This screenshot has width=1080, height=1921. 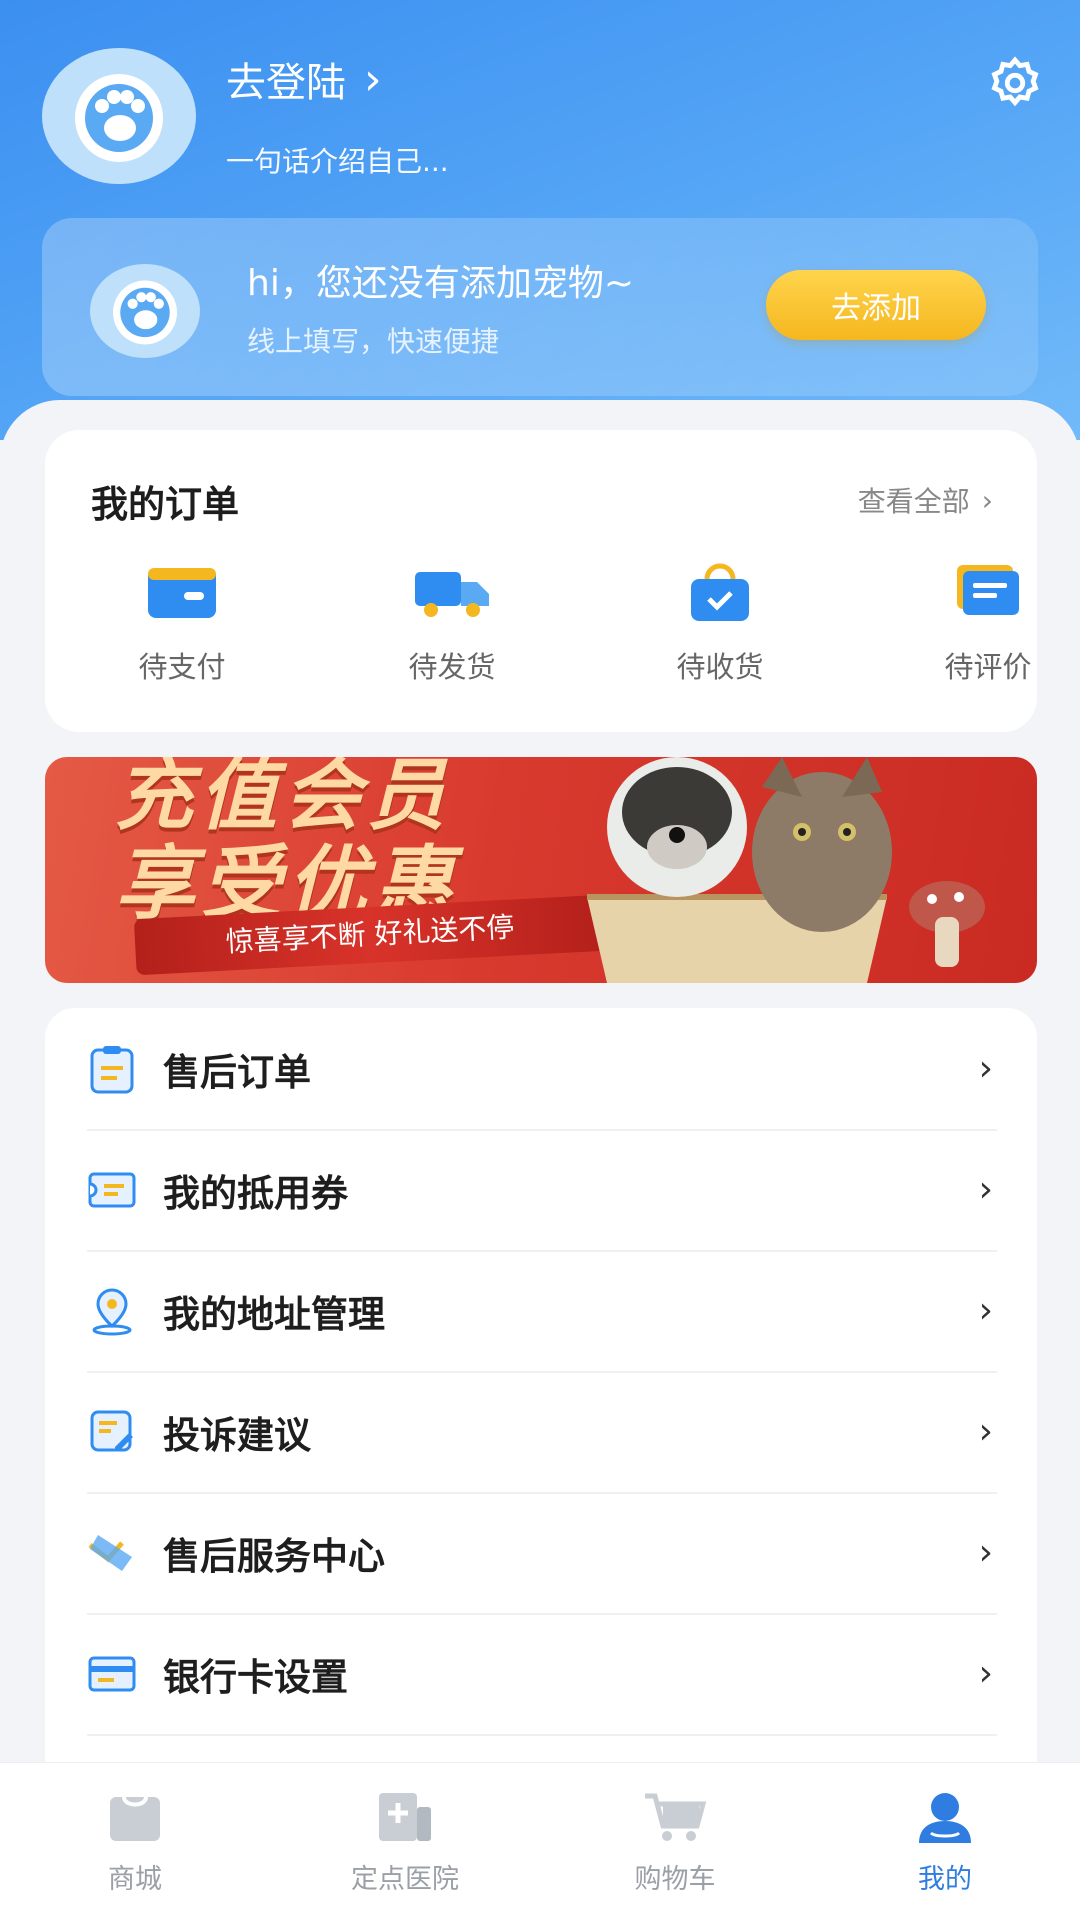 What do you see at coordinates (112, 1311) in the screenshot?
I see `location-icon` at bounding box center [112, 1311].